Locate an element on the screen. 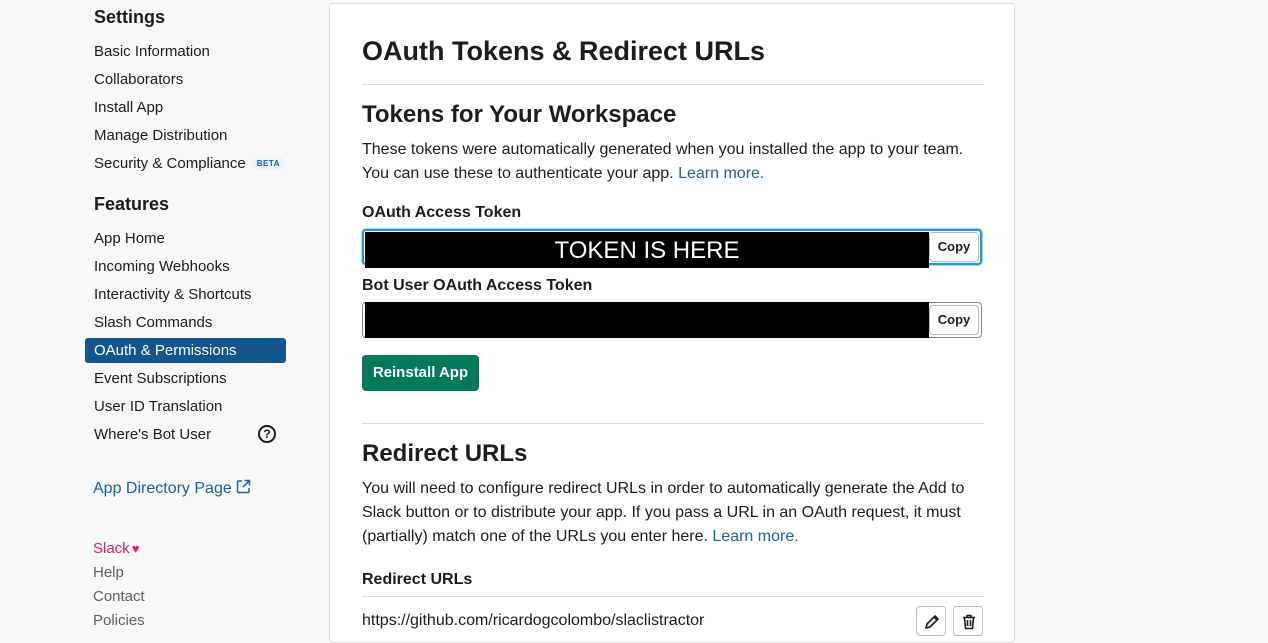  sidebar-item-security-compliance: Security & Compliance BETA is located at coordinates (185, 163).